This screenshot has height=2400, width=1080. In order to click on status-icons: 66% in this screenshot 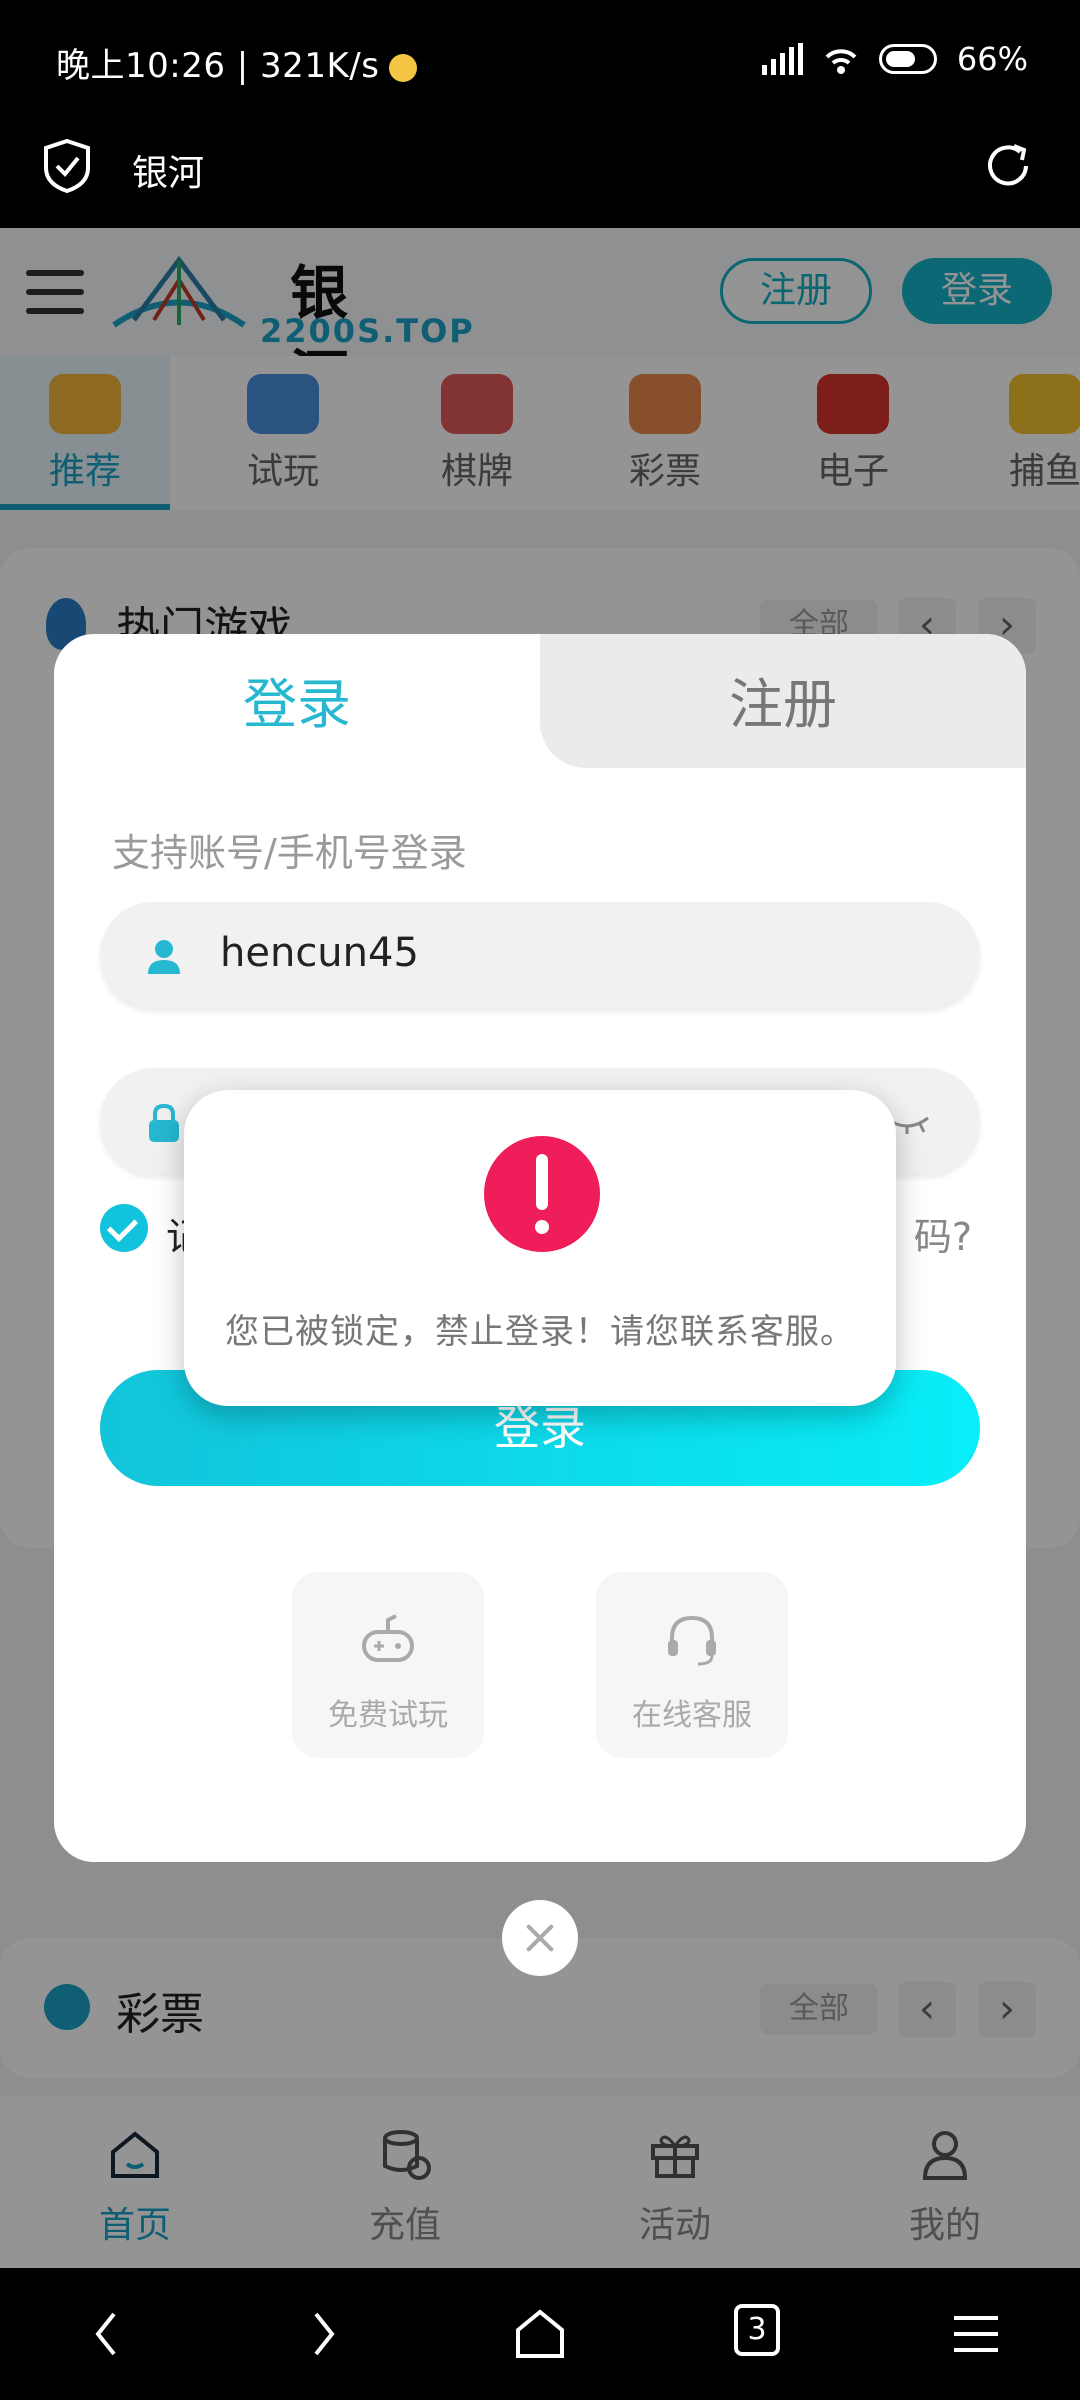, I will do `click(894, 59)`.